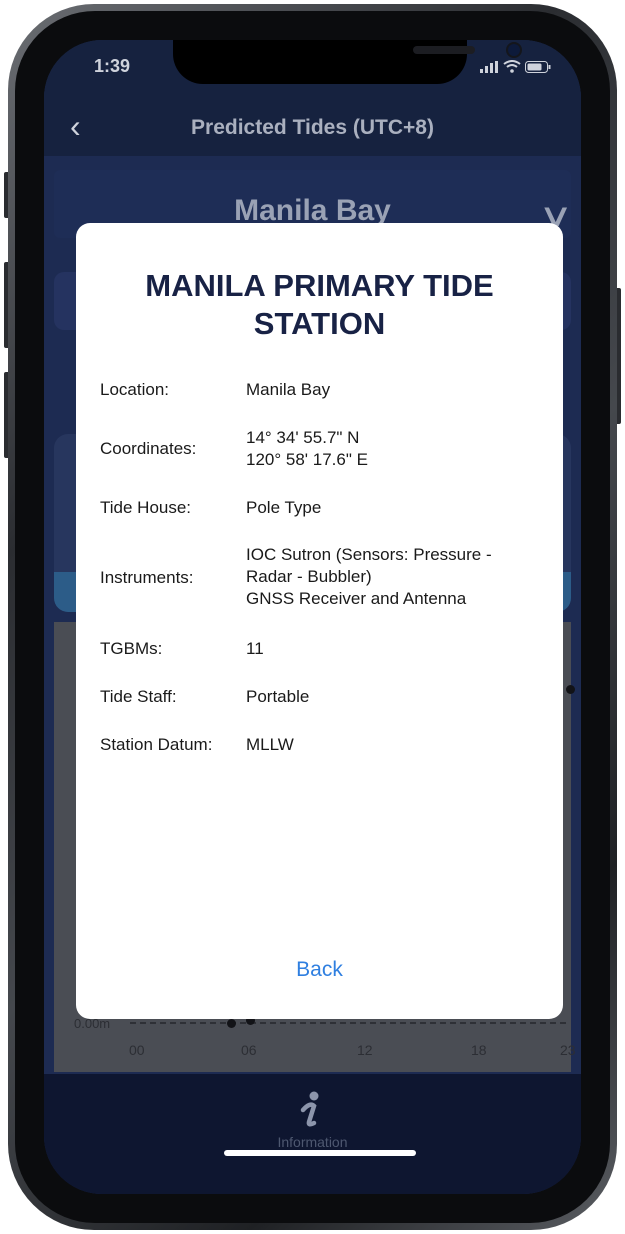  I want to click on notch, so click(346, 62).